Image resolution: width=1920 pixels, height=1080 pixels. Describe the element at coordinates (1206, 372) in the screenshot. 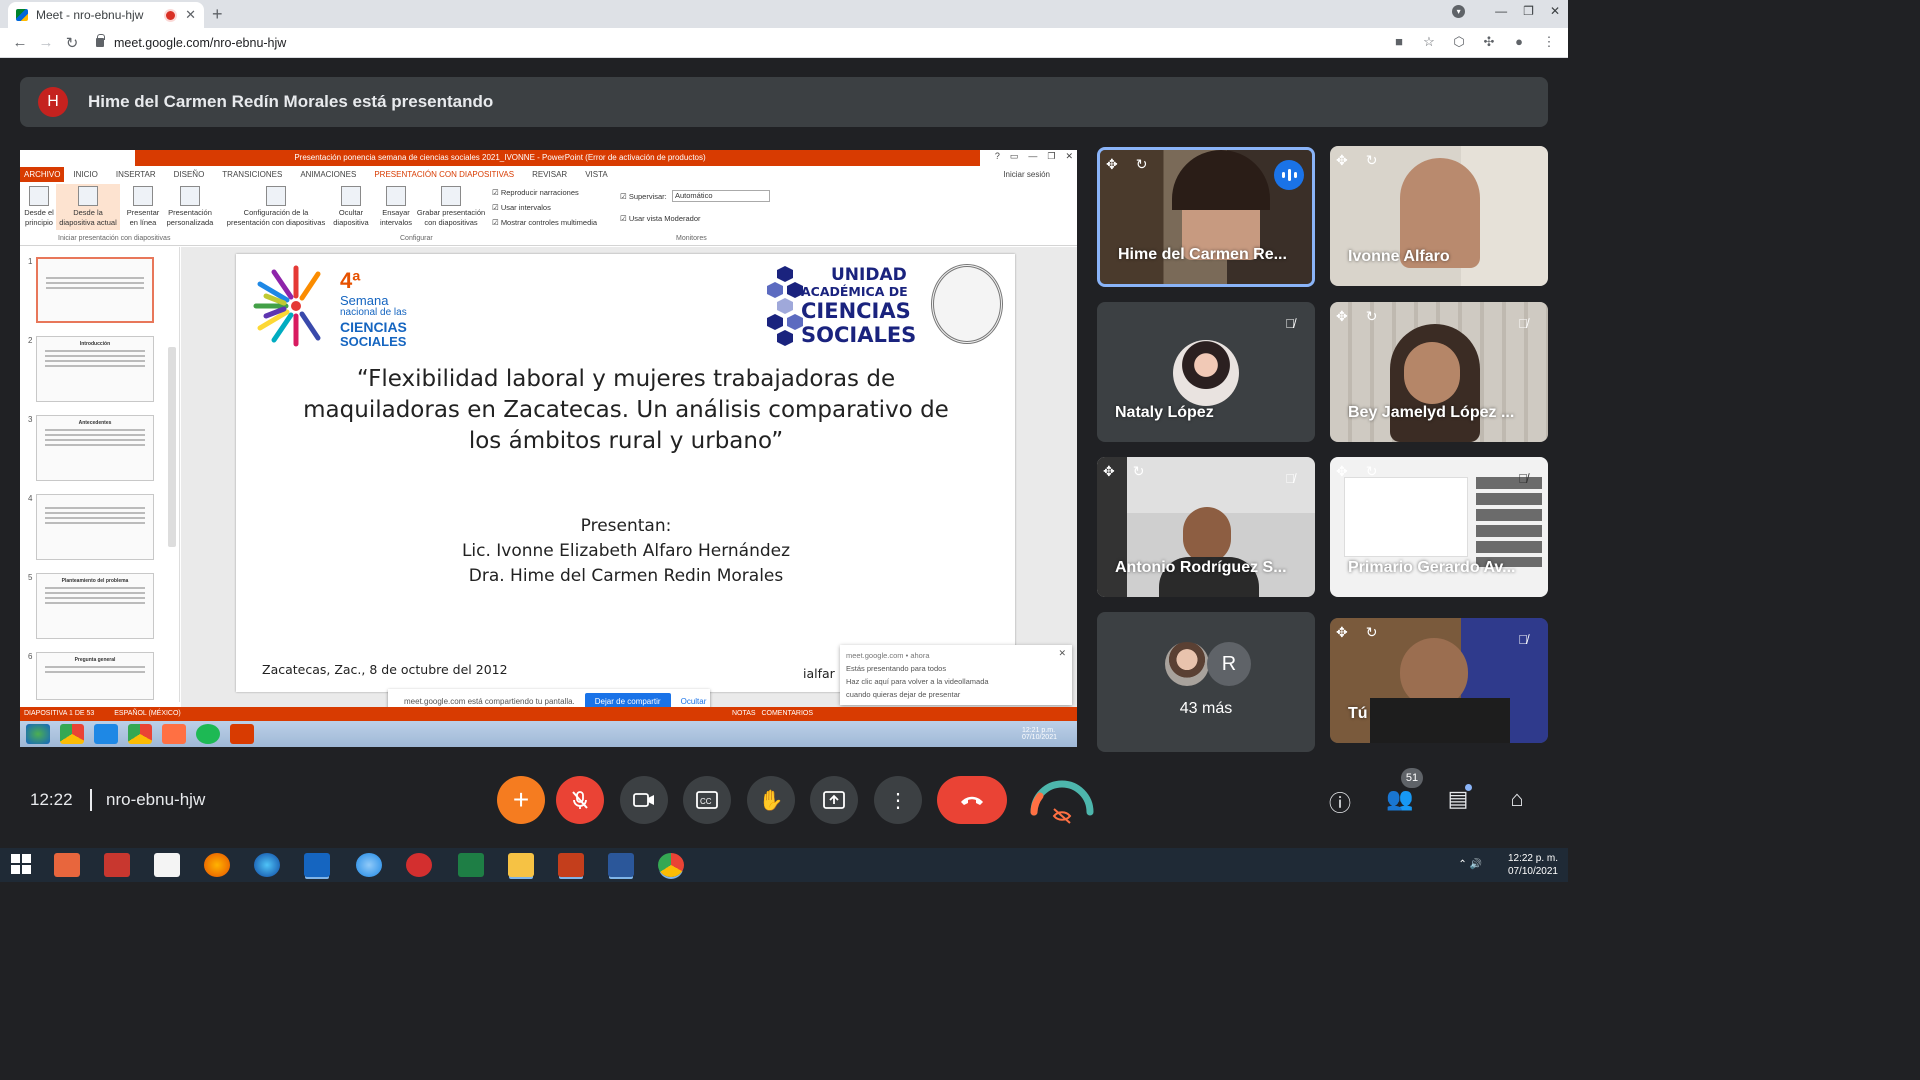

I see `participant-tile: 🎙̸ Nataly López` at that location.